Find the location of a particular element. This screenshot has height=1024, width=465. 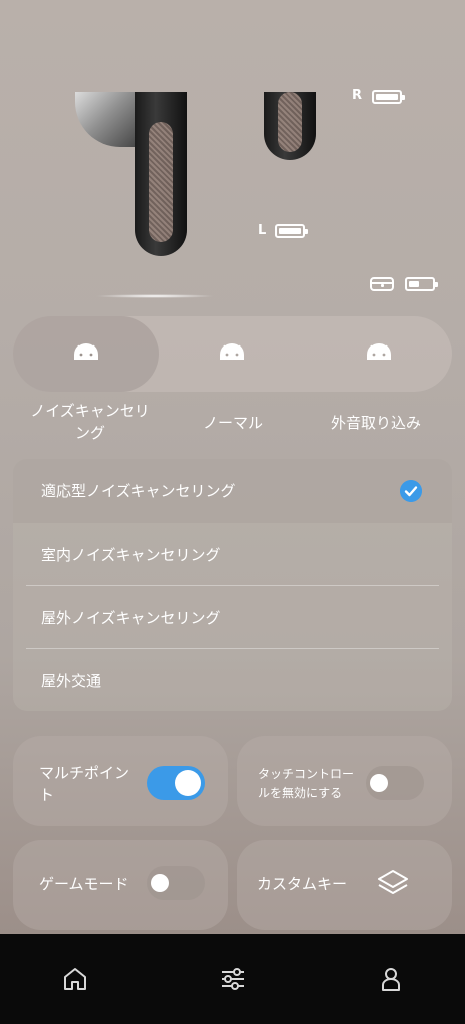

list-item-adaptive-anc: 適応型ノイズキャンセリング is located at coordinates (232, 491).